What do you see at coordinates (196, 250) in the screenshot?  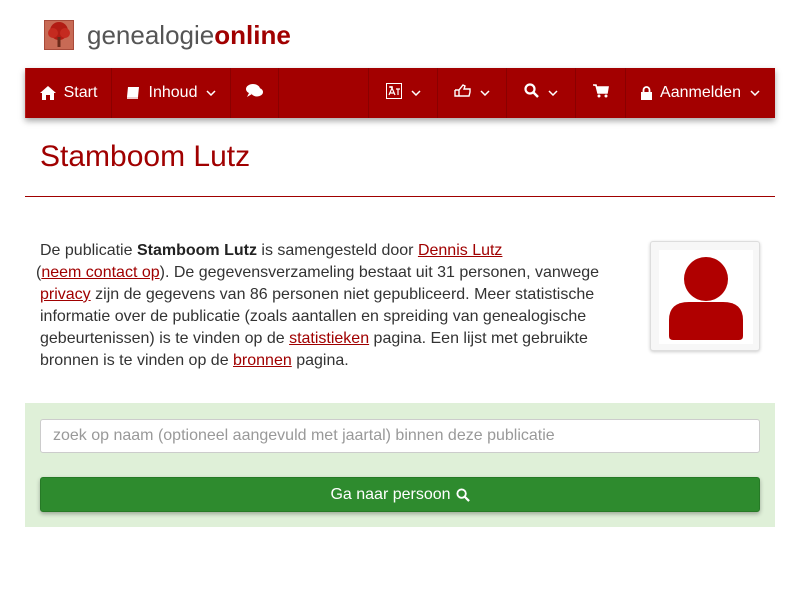 I see `publication-name: Stamboom Lutz` at bounding box center [196, 250].